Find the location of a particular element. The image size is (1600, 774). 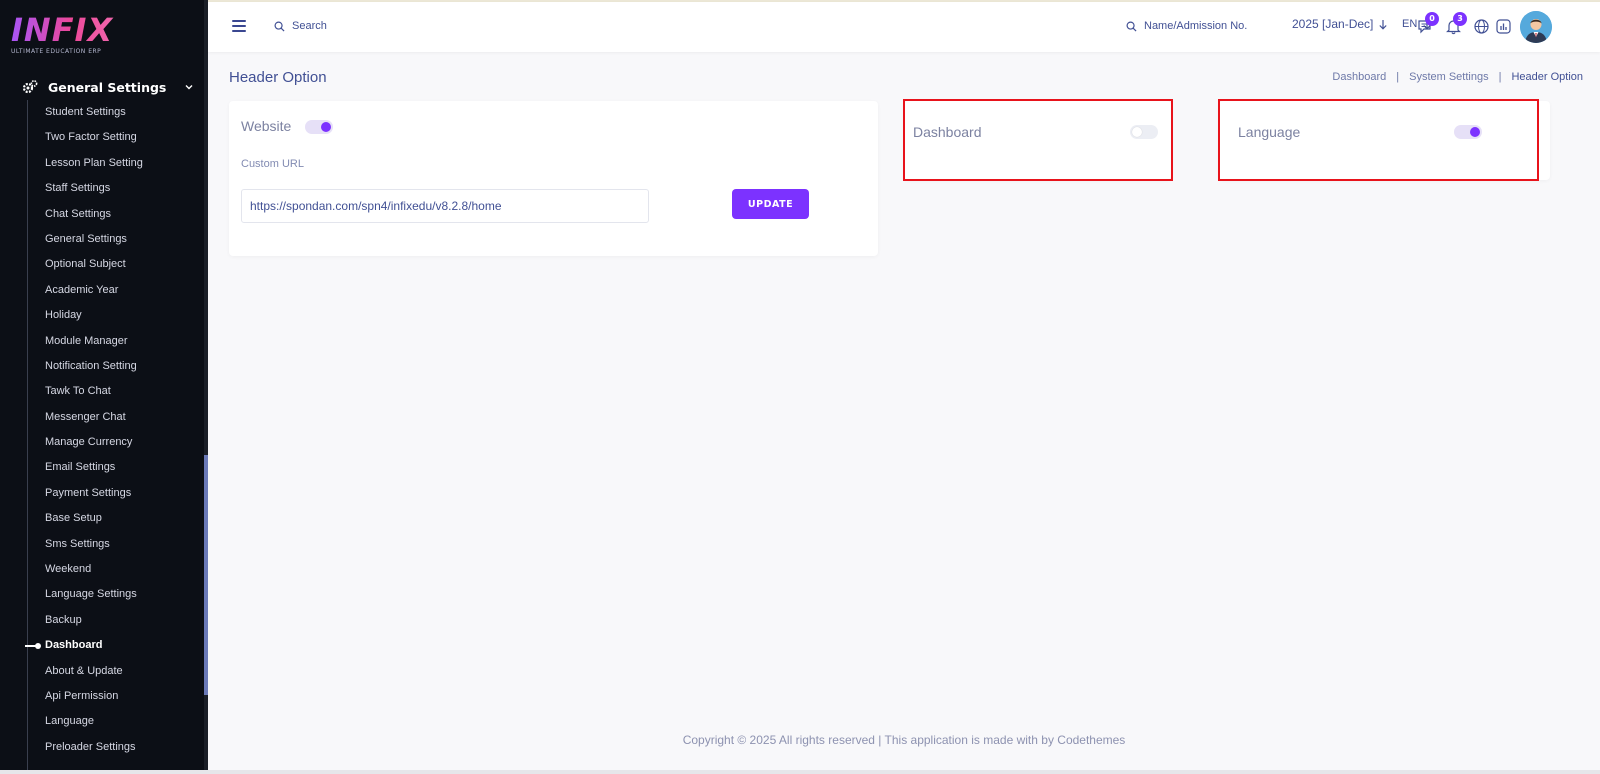

sidebar-item-api-permission: Api Permission is located at coordinates (94, 701).